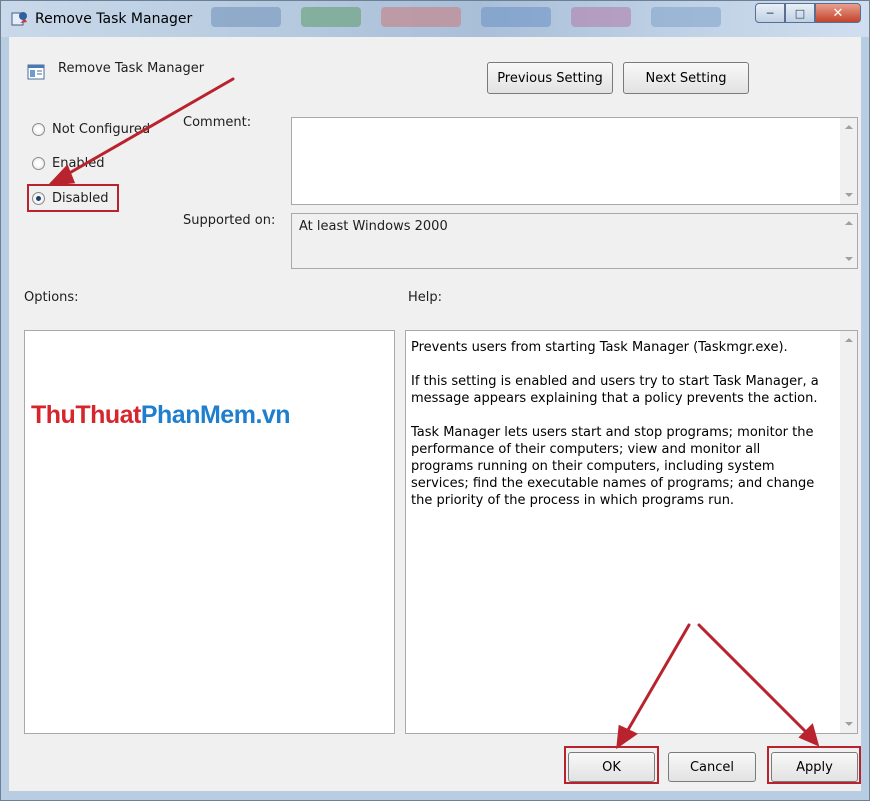 The height and width of the screenshot is (801, 870). I want to click on previous-setting-button: Previous Setting, so click(550, 78).